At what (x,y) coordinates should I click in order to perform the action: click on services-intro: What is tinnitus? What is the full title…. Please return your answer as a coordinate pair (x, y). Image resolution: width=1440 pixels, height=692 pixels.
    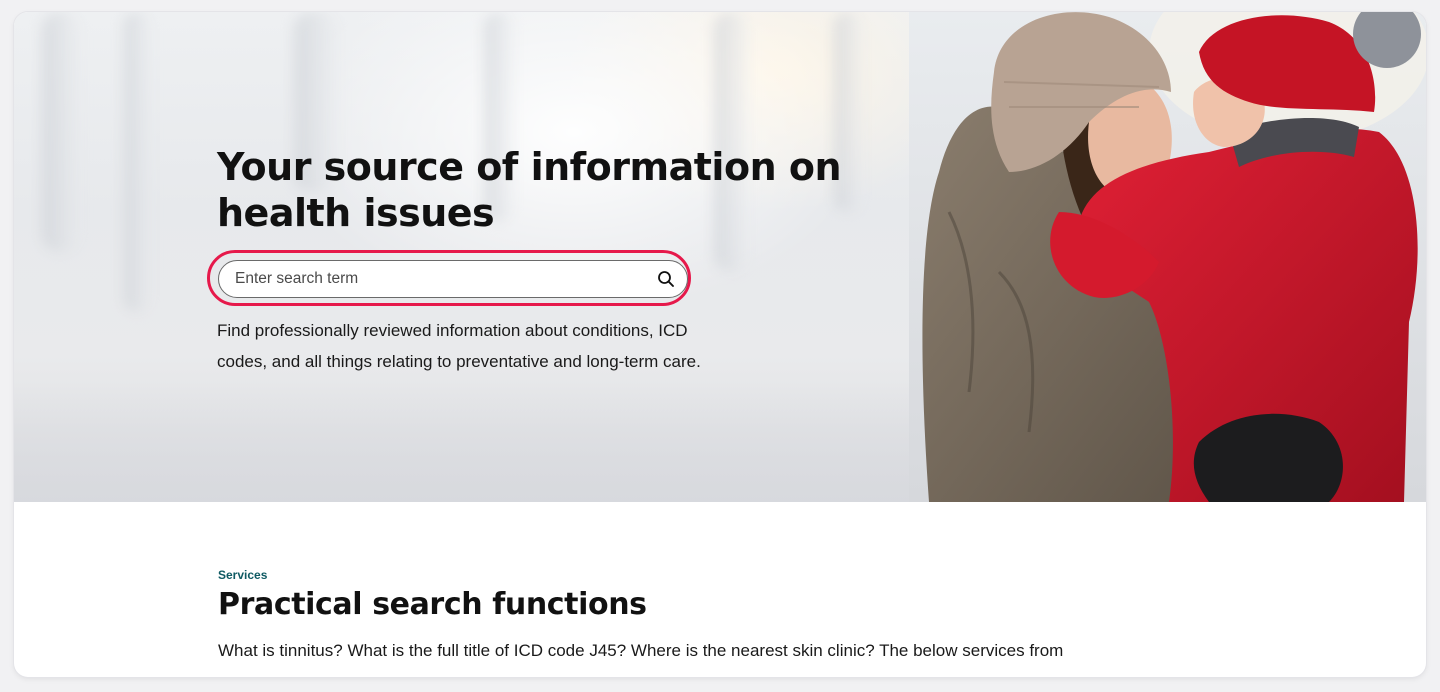
    Looking at the image, I should click on (641, 650).